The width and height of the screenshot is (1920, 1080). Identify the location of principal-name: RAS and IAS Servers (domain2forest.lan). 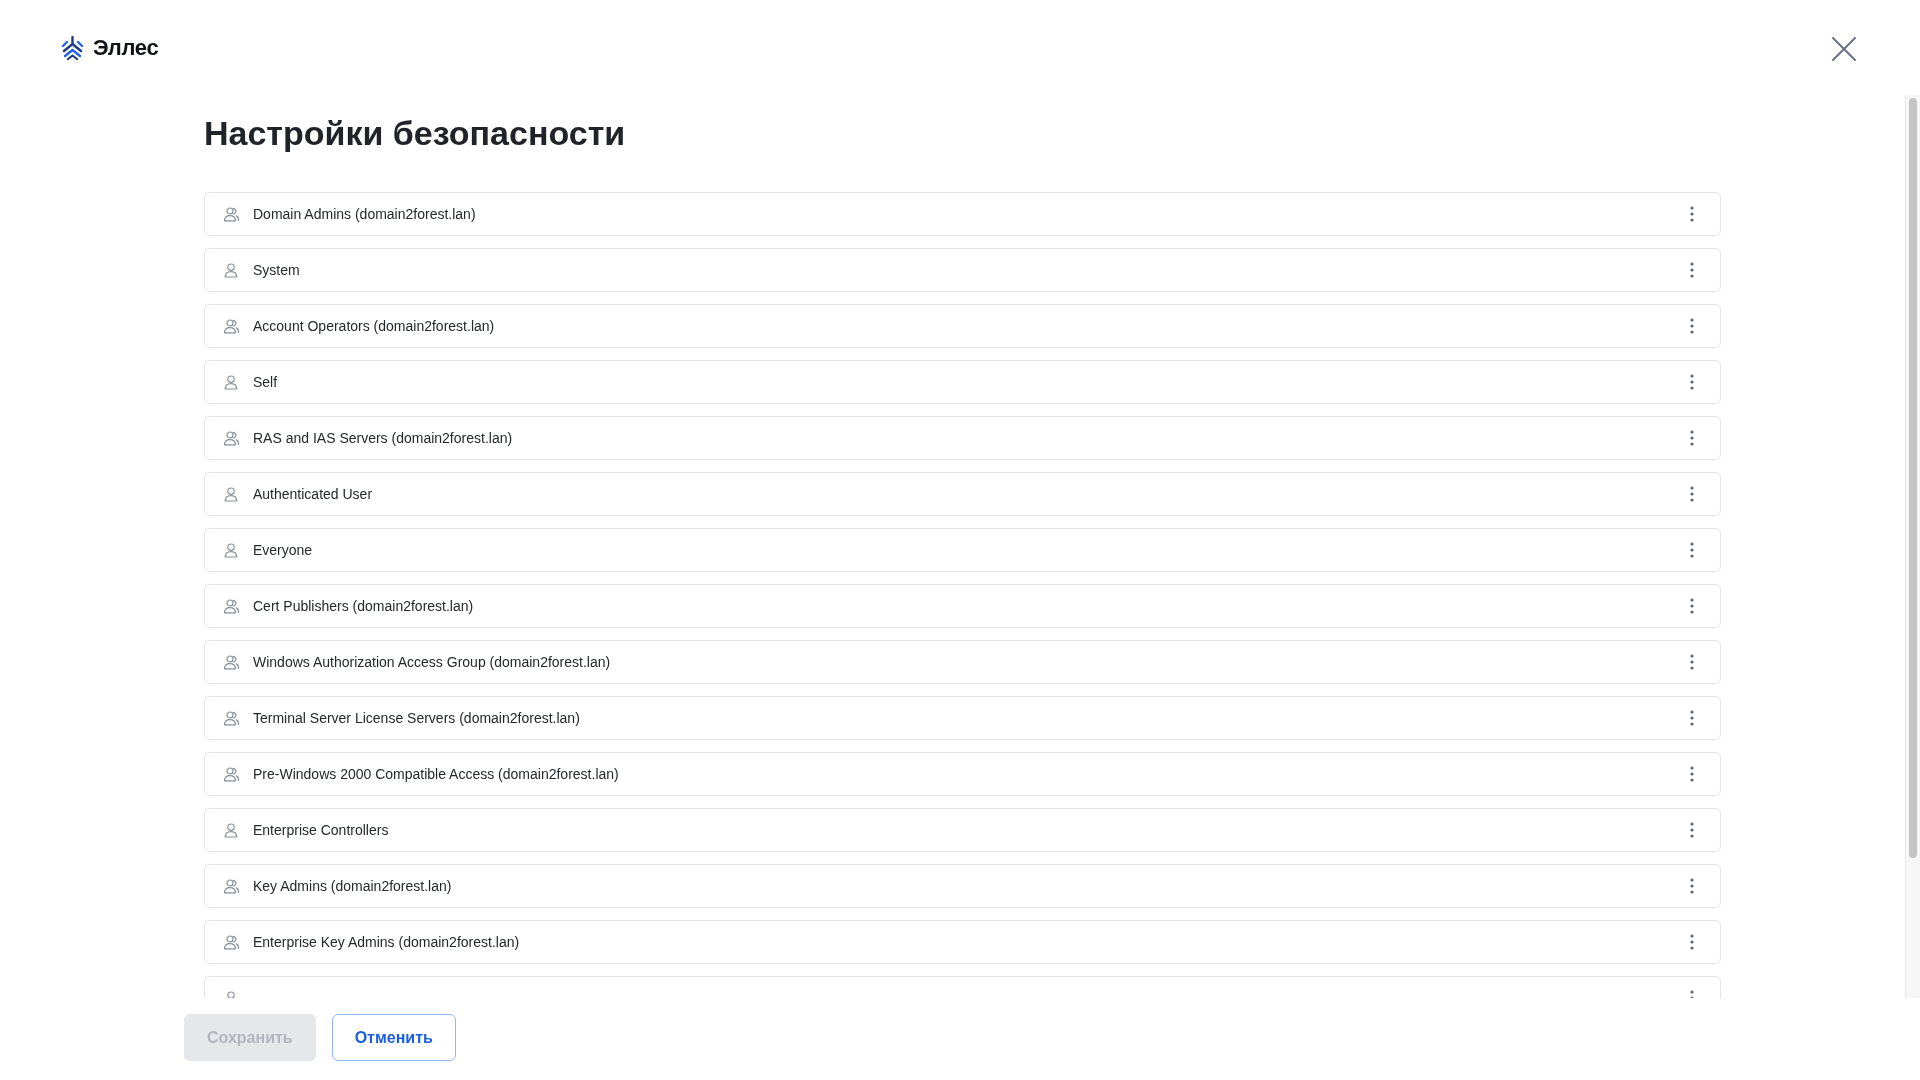
(383, 438).